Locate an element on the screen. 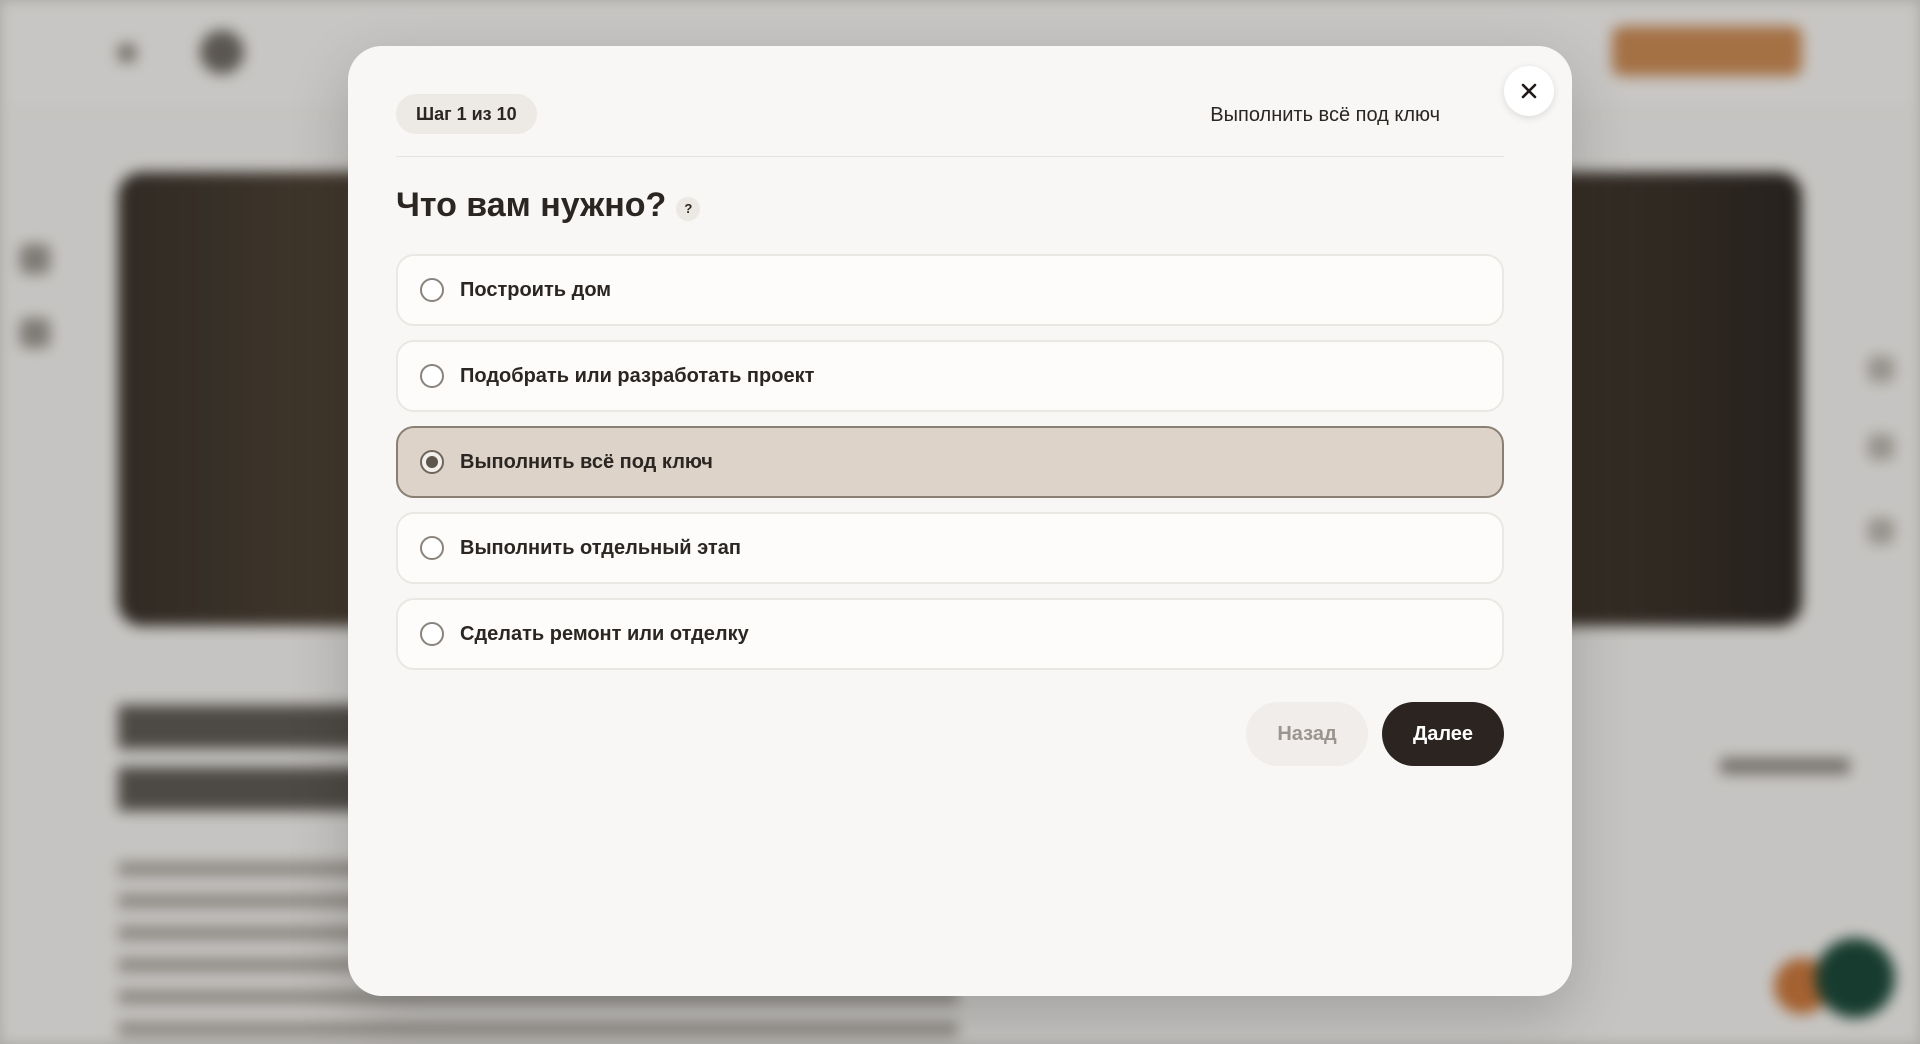  option-single-stage: Выполнить отдельный этап is located at coordinates (950, 548).